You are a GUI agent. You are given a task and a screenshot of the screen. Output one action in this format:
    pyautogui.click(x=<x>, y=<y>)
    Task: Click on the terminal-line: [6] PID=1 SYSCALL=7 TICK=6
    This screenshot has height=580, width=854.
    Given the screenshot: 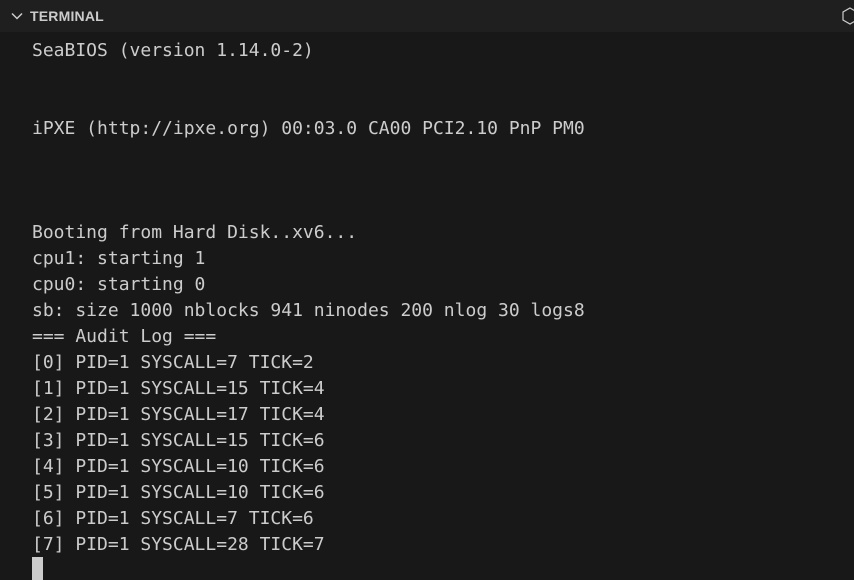 What is the action you would take?
    pyautogui.click(x=173, y=518)
    